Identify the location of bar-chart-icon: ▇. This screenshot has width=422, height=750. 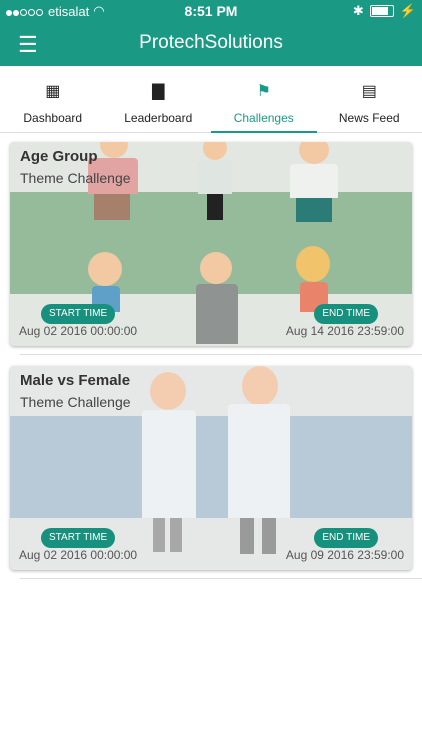
(158, 91).